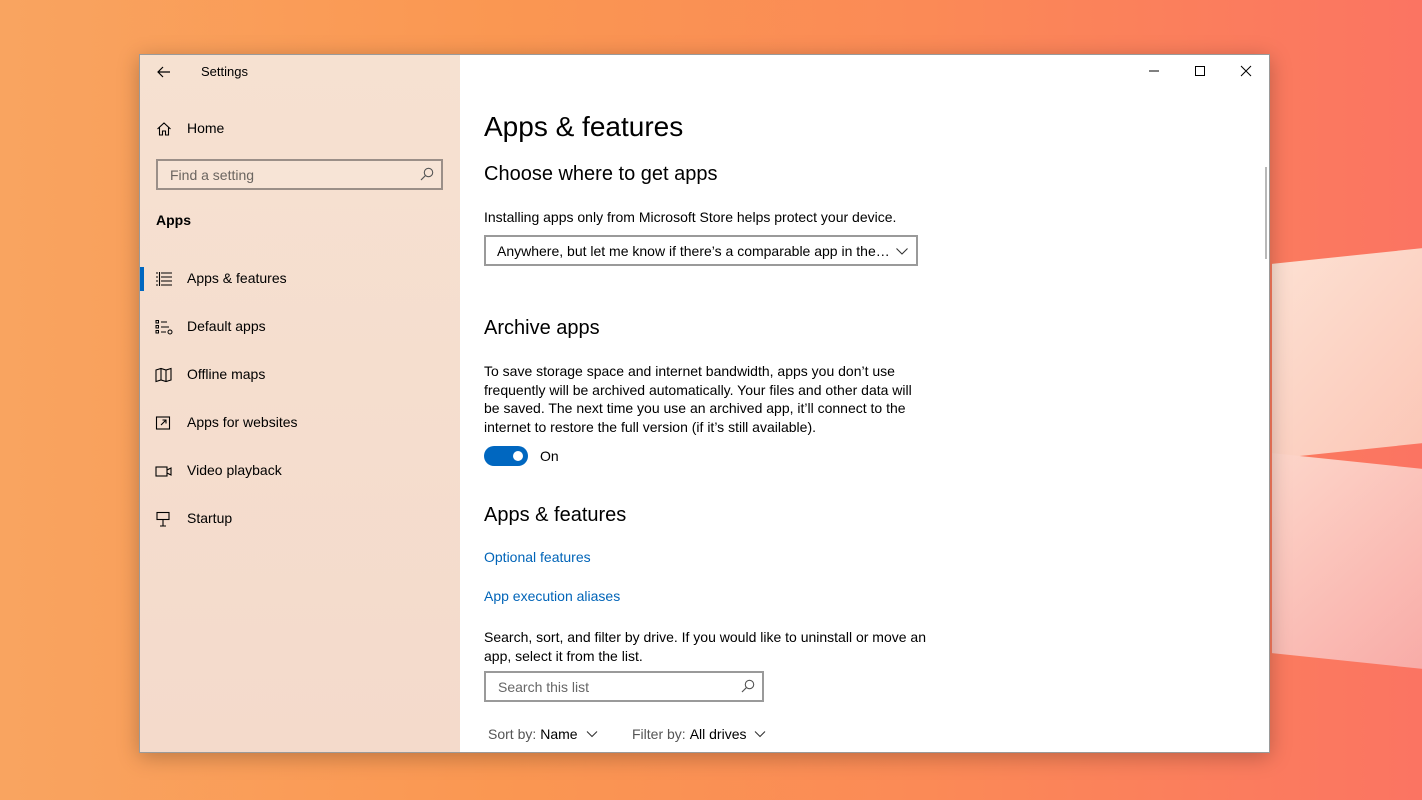 The height and width of the screenshot is (800, 1422). What do you see at coordinates (164, 327) in the screenshot?
I see `default-apps-icon` at bounding box center [164, 327].